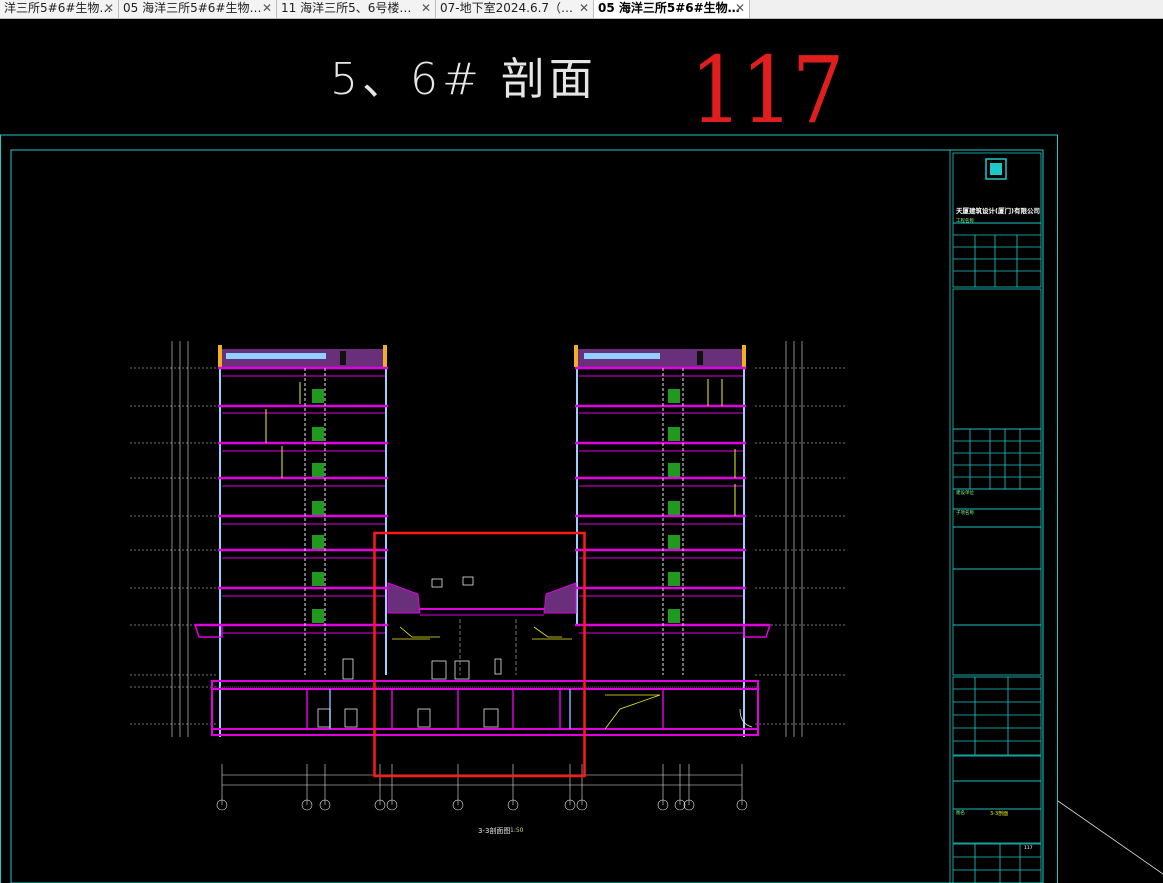 This screenshot has width=1163, height=883. What do you see at coordinates (1028, 848) in the screenshot?
I see `title-block-sheet-number: 117` at bounding box center [1028, 848].